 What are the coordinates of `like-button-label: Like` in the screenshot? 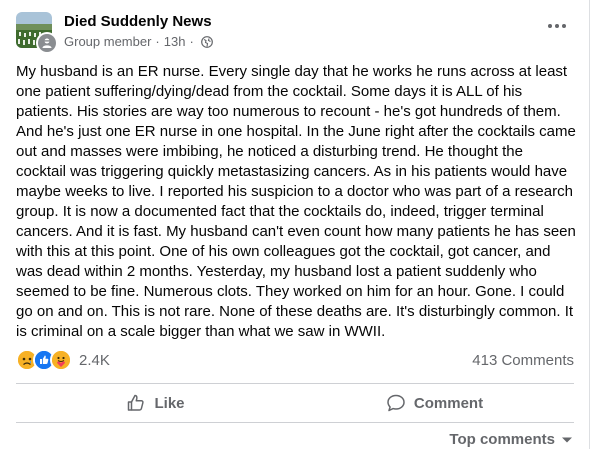 It's located at (169, 403).